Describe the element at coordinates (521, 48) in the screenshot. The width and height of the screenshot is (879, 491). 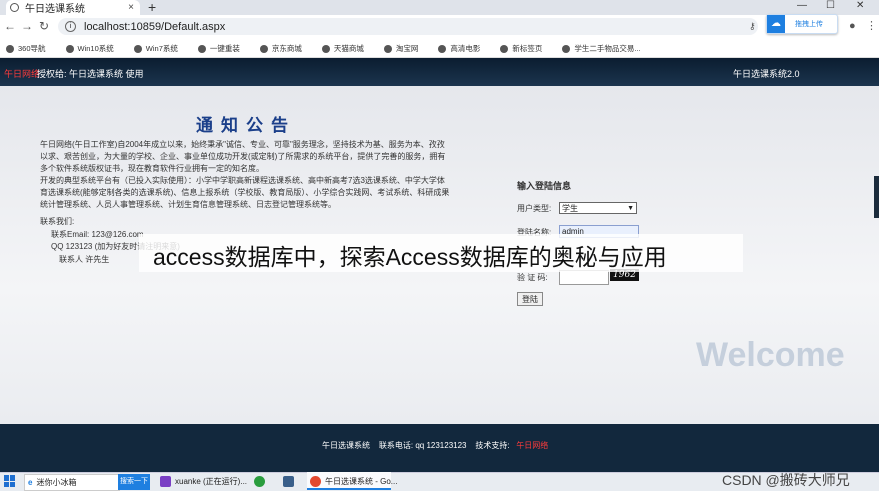
I see `bookmark-item: 新标签页` at that location.